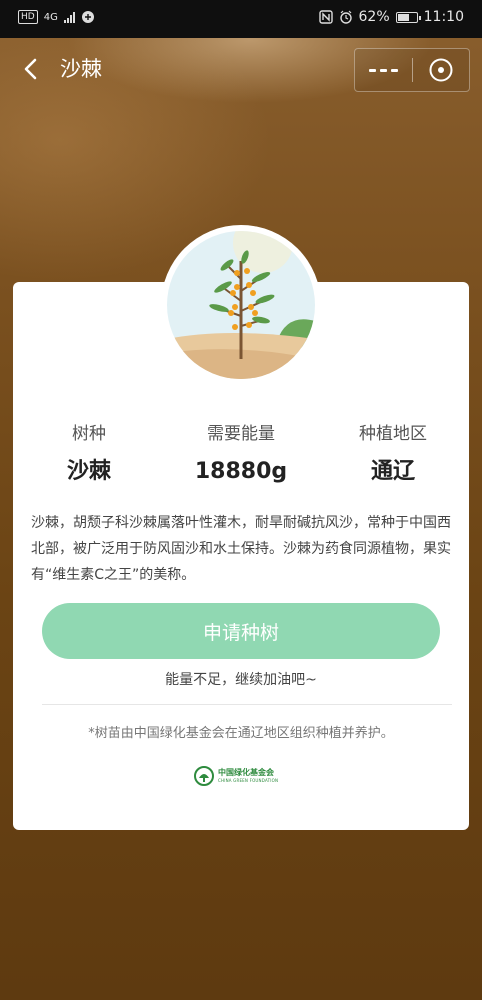  I want to click on mini-program-capsule, so click(412, 70).